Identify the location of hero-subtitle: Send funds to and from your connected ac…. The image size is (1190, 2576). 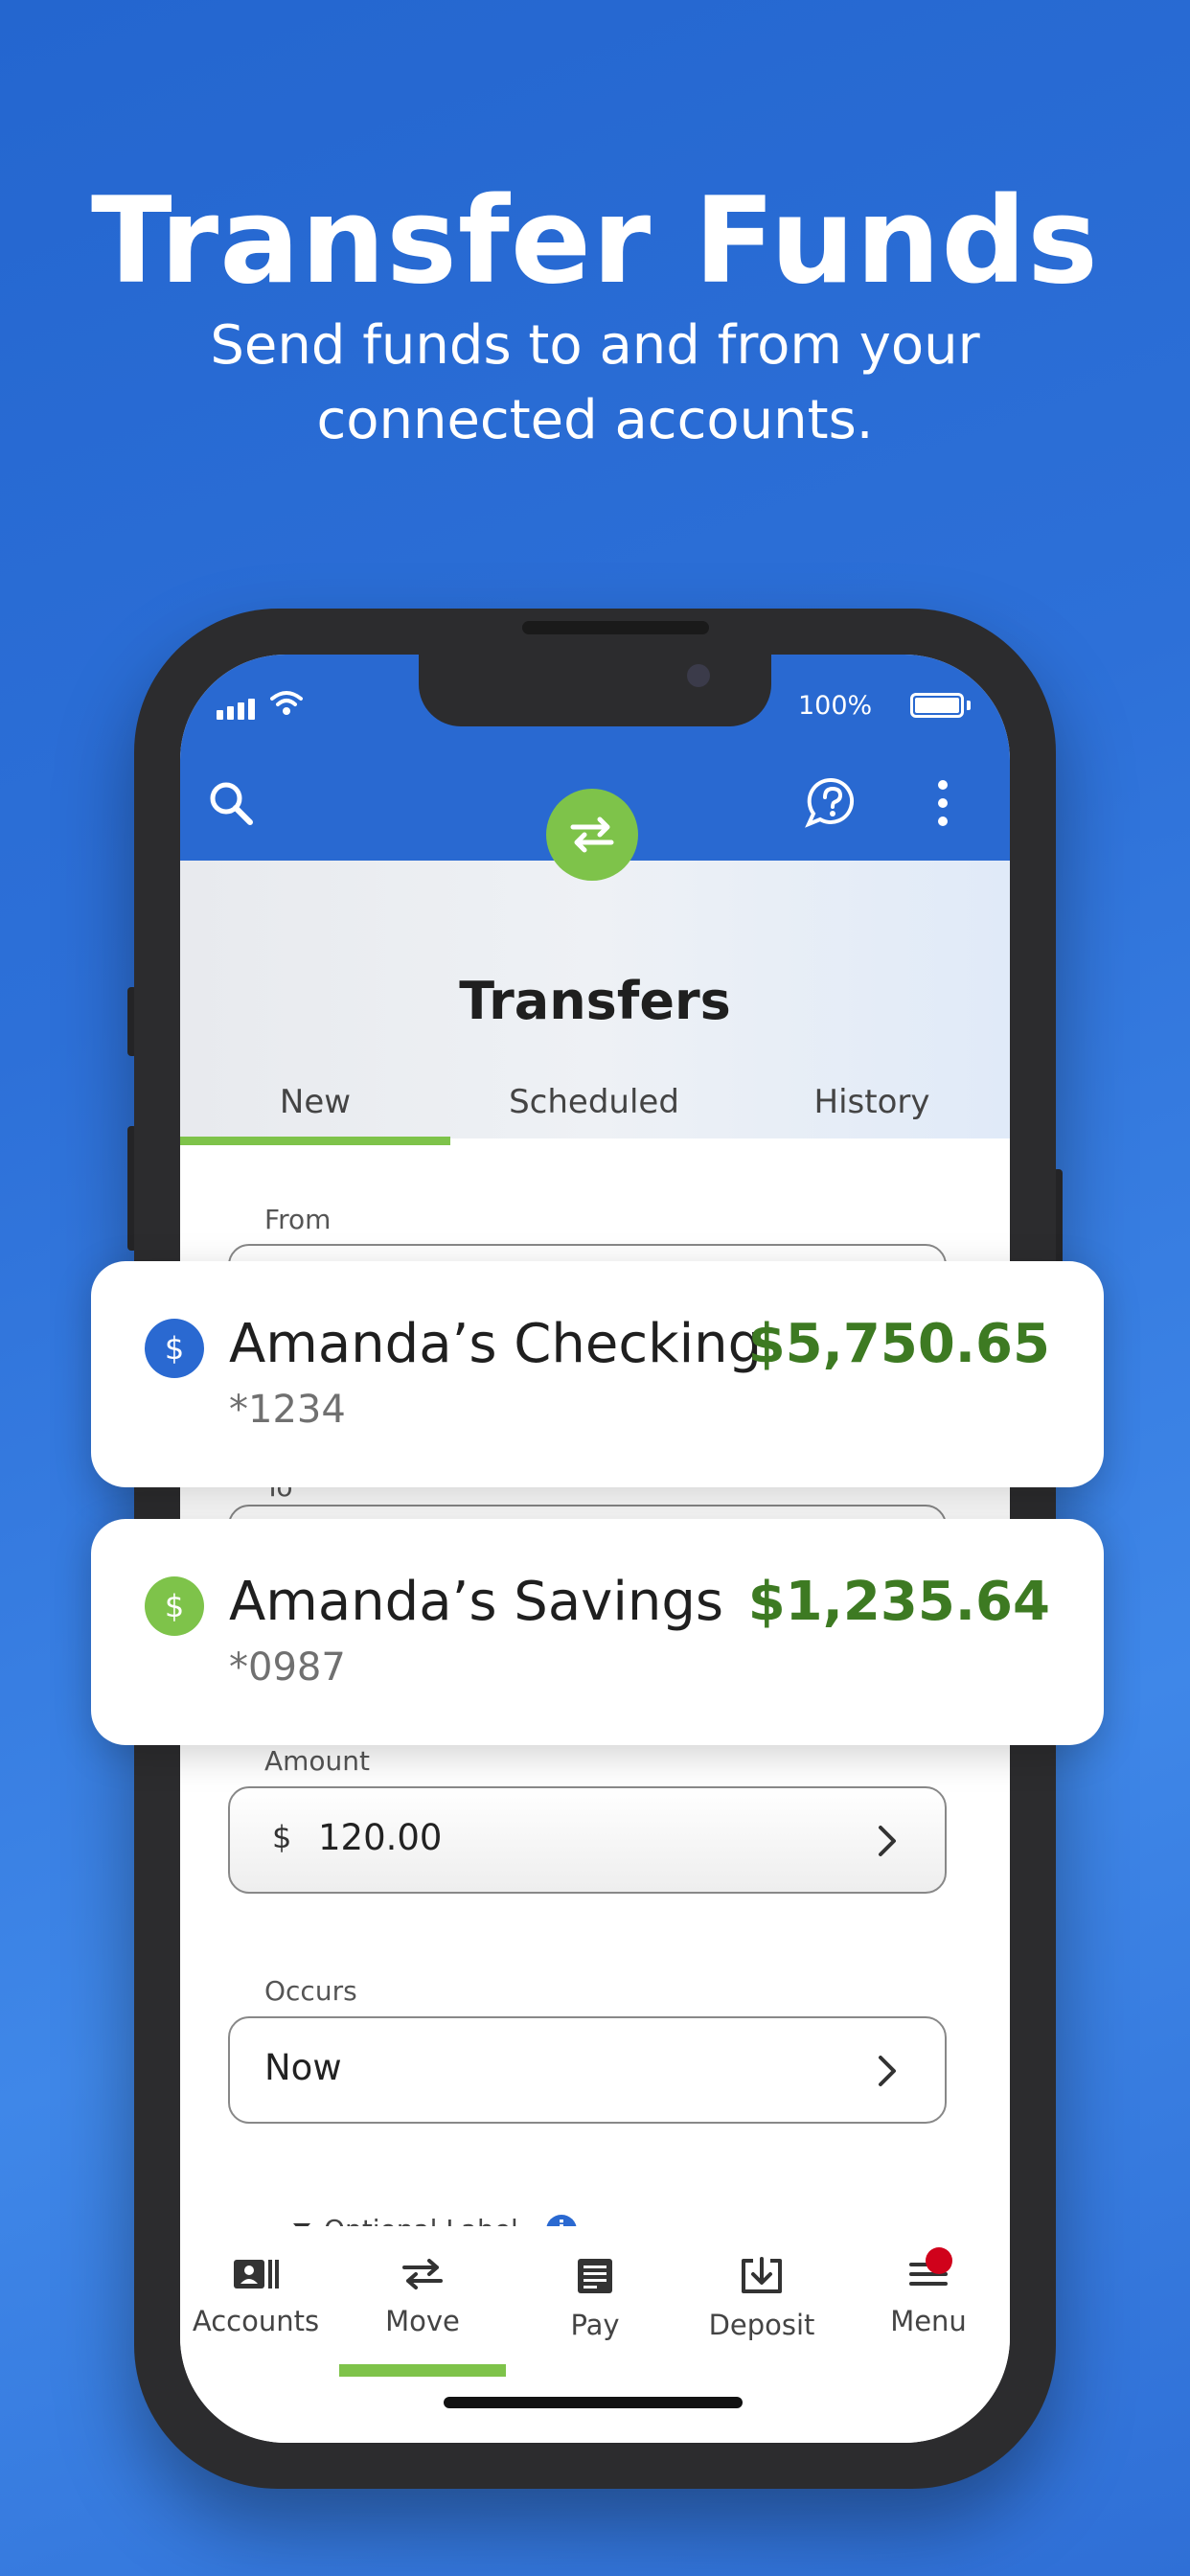
(595, 383).